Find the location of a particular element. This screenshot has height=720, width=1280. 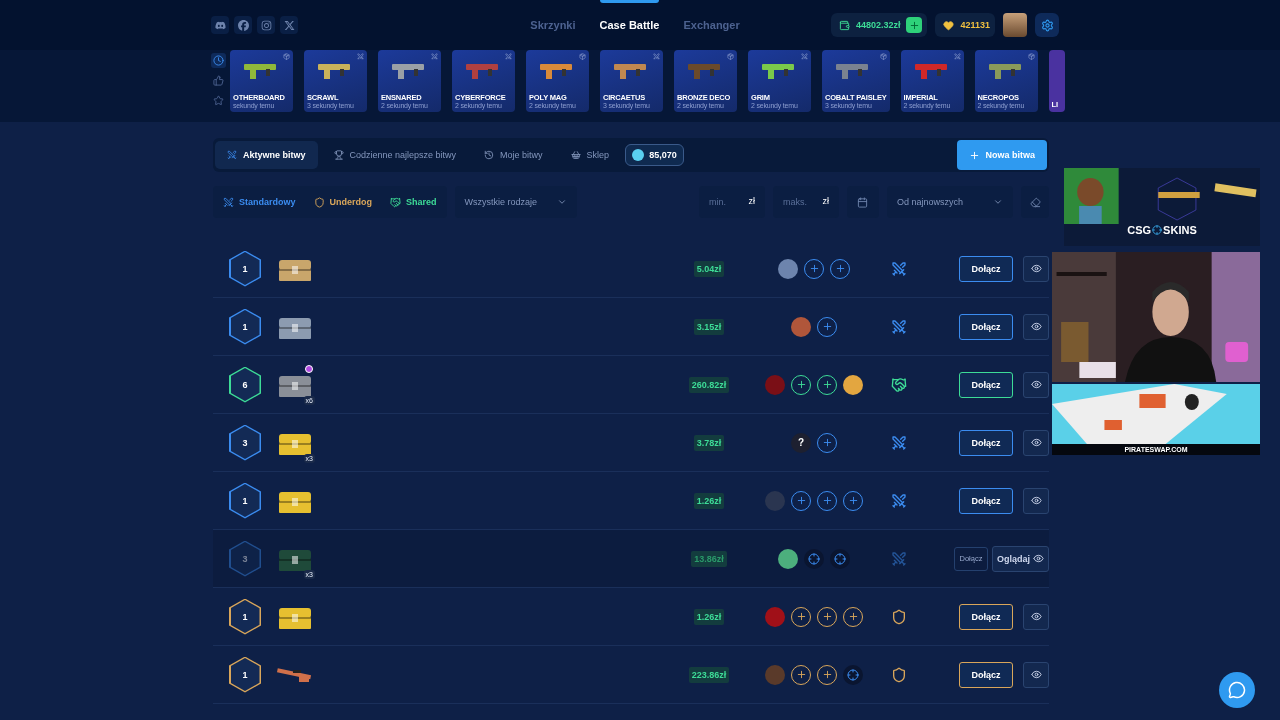

basket-icon is located at coordinates (575, 155).